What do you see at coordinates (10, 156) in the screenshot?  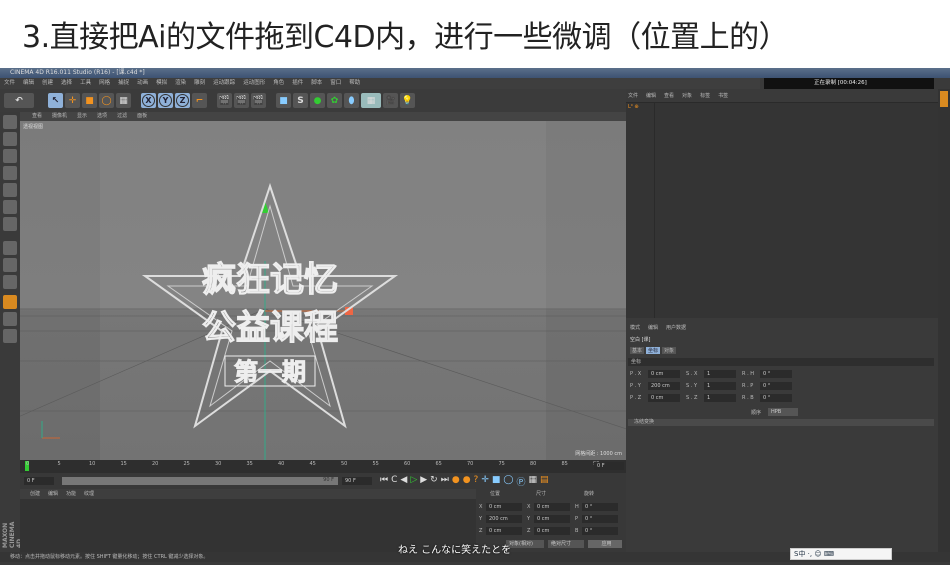 I see `texture-mode-icon` at bounding box center [10, 156].